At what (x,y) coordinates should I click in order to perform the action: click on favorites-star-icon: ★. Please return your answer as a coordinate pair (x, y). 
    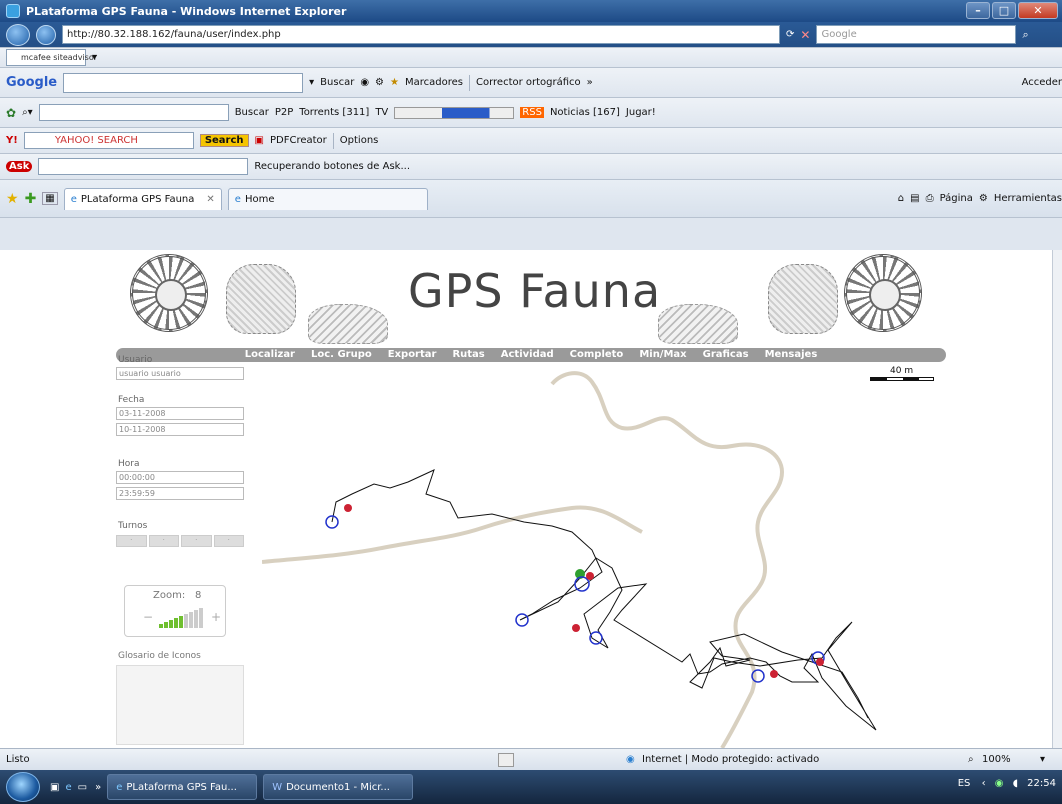
    Looking at the image, I should click on (12, 199).